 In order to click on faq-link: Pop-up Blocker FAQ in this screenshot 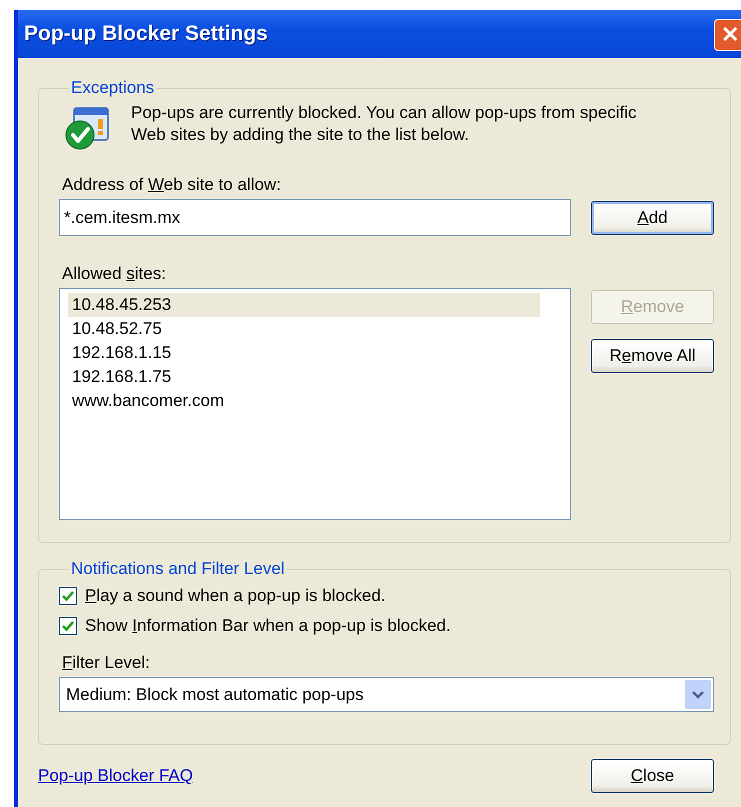, I will do `click(115, 776)`.